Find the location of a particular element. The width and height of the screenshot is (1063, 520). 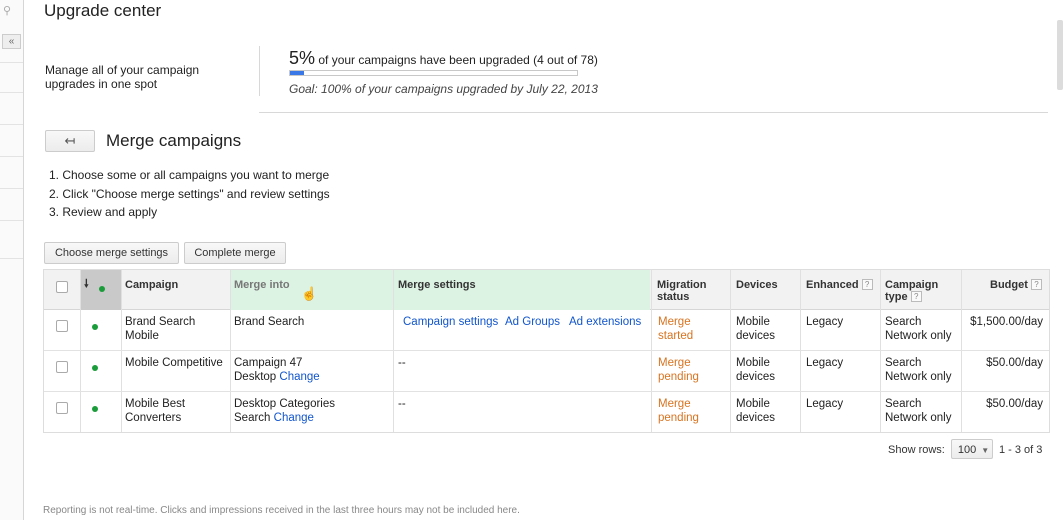

progress-bar-fill is located at coordinates (297, 73).